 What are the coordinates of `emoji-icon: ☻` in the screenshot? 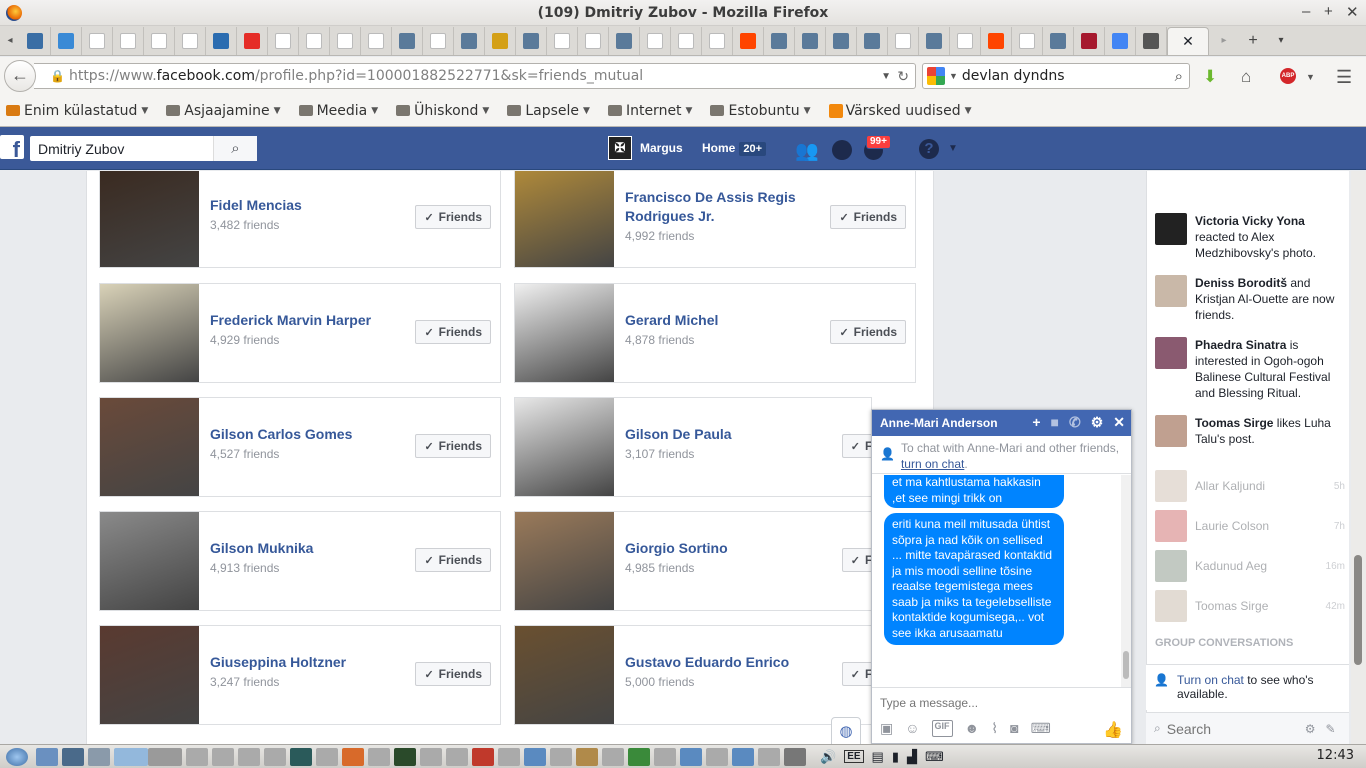 It's located at (972, 728).